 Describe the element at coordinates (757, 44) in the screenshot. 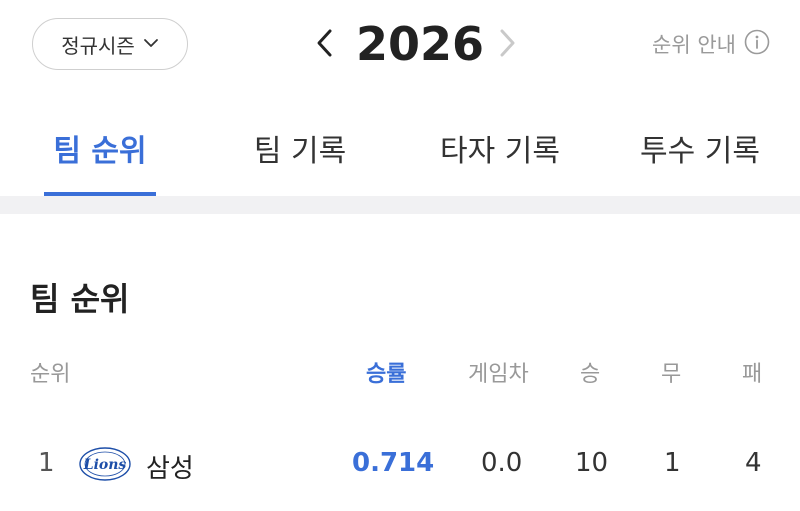

I see `info-icon` at that location.